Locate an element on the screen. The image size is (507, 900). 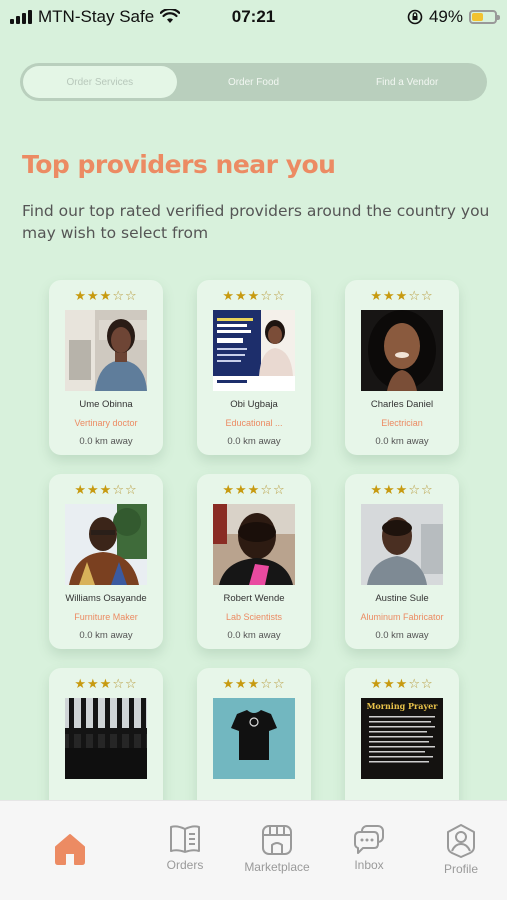
tab-order-food: Order Food is located at coordinates (254, 82).